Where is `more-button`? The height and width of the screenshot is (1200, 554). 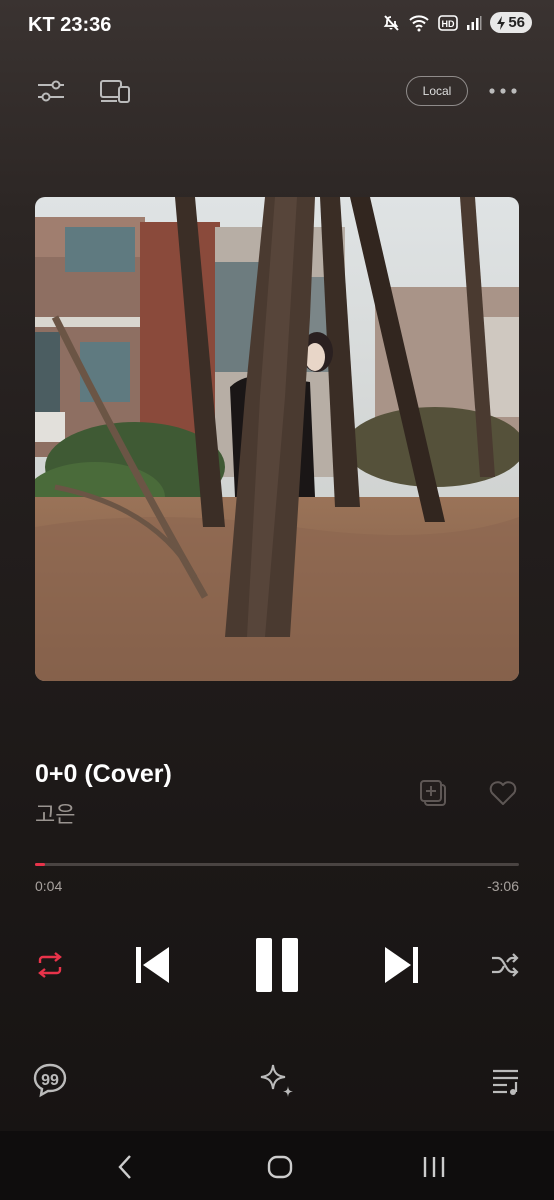
more-button is located at coordinates (503, 91).